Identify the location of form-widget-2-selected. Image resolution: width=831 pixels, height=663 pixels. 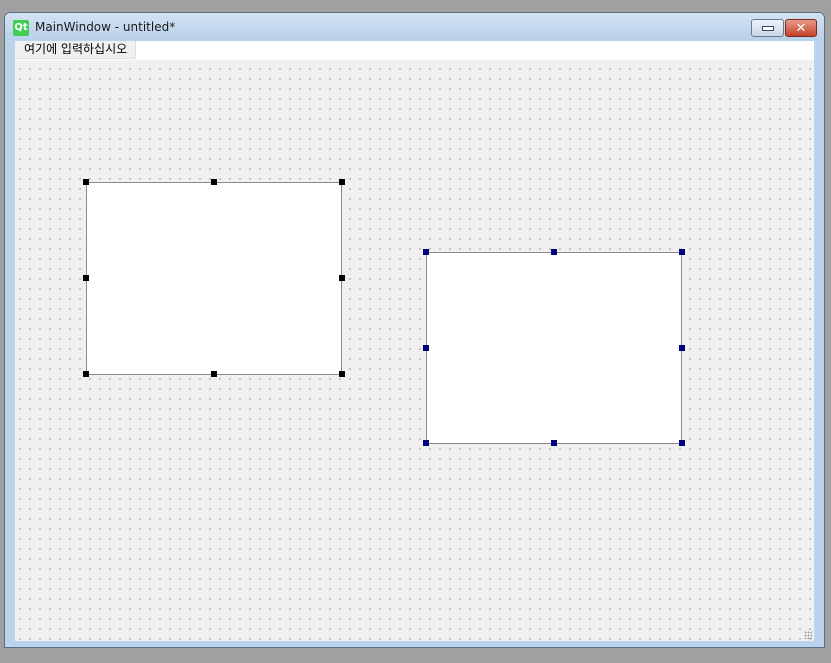
(554, 348).